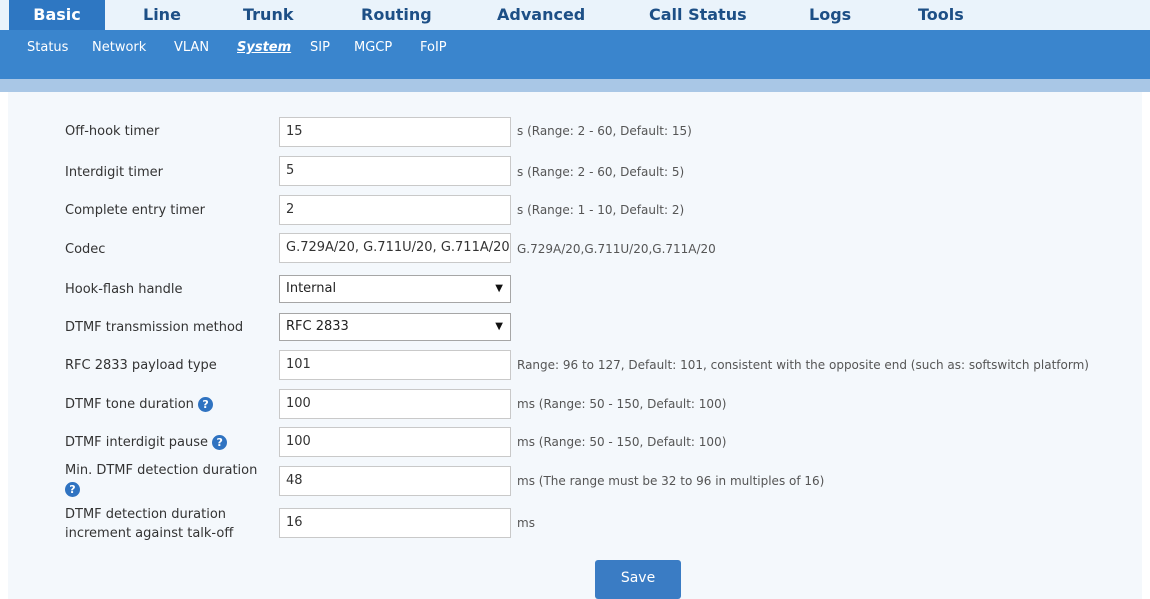  I want to click on subnav-network: Network, so click(119, 47).